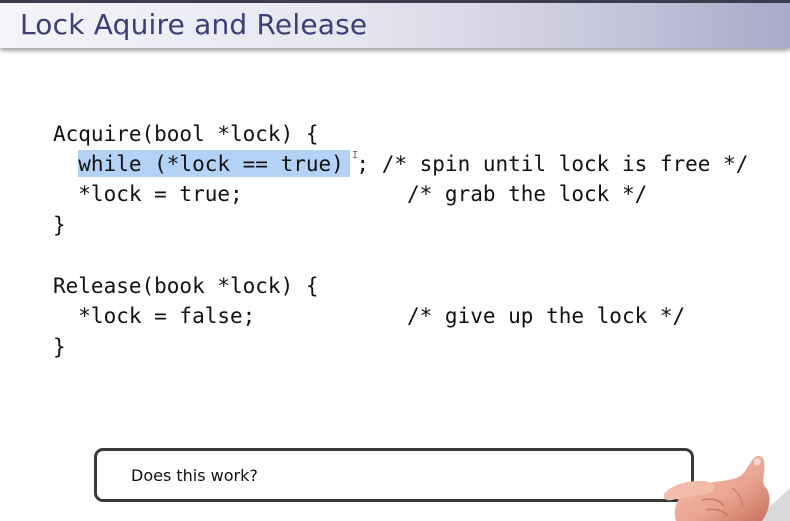  What do you see at coordinates (59, 347) in the screenshot?
I see `code-line-8: }` at bounding box center [59, 347].